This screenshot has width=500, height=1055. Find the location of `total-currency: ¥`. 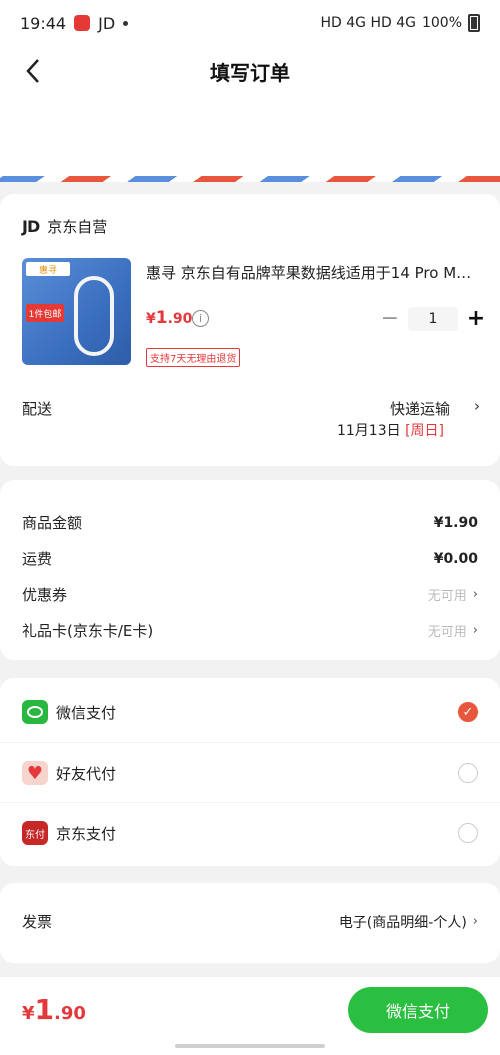

total-currency: ¥ is located at coordinates (28, 1013).